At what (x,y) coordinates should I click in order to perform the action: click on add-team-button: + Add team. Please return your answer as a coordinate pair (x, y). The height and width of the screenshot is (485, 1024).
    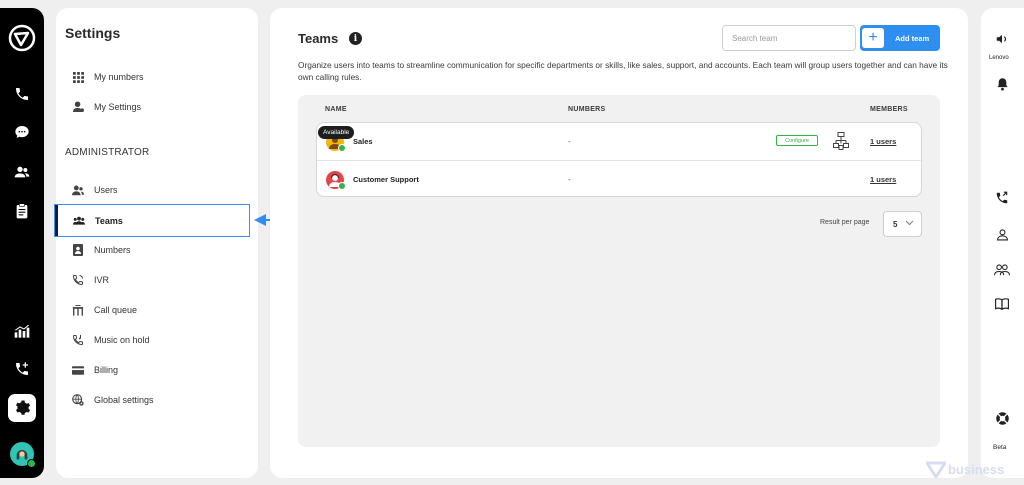
    Looking at the image, I should click on (900, 38).